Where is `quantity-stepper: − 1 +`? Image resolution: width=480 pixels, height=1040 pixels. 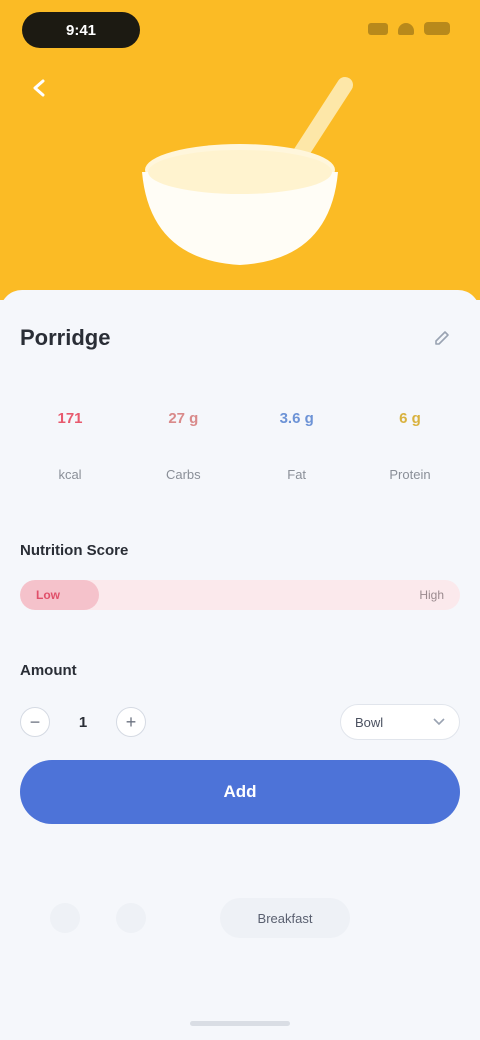 quantity-stepper: − 1 + is located at coordinates (83, 722).